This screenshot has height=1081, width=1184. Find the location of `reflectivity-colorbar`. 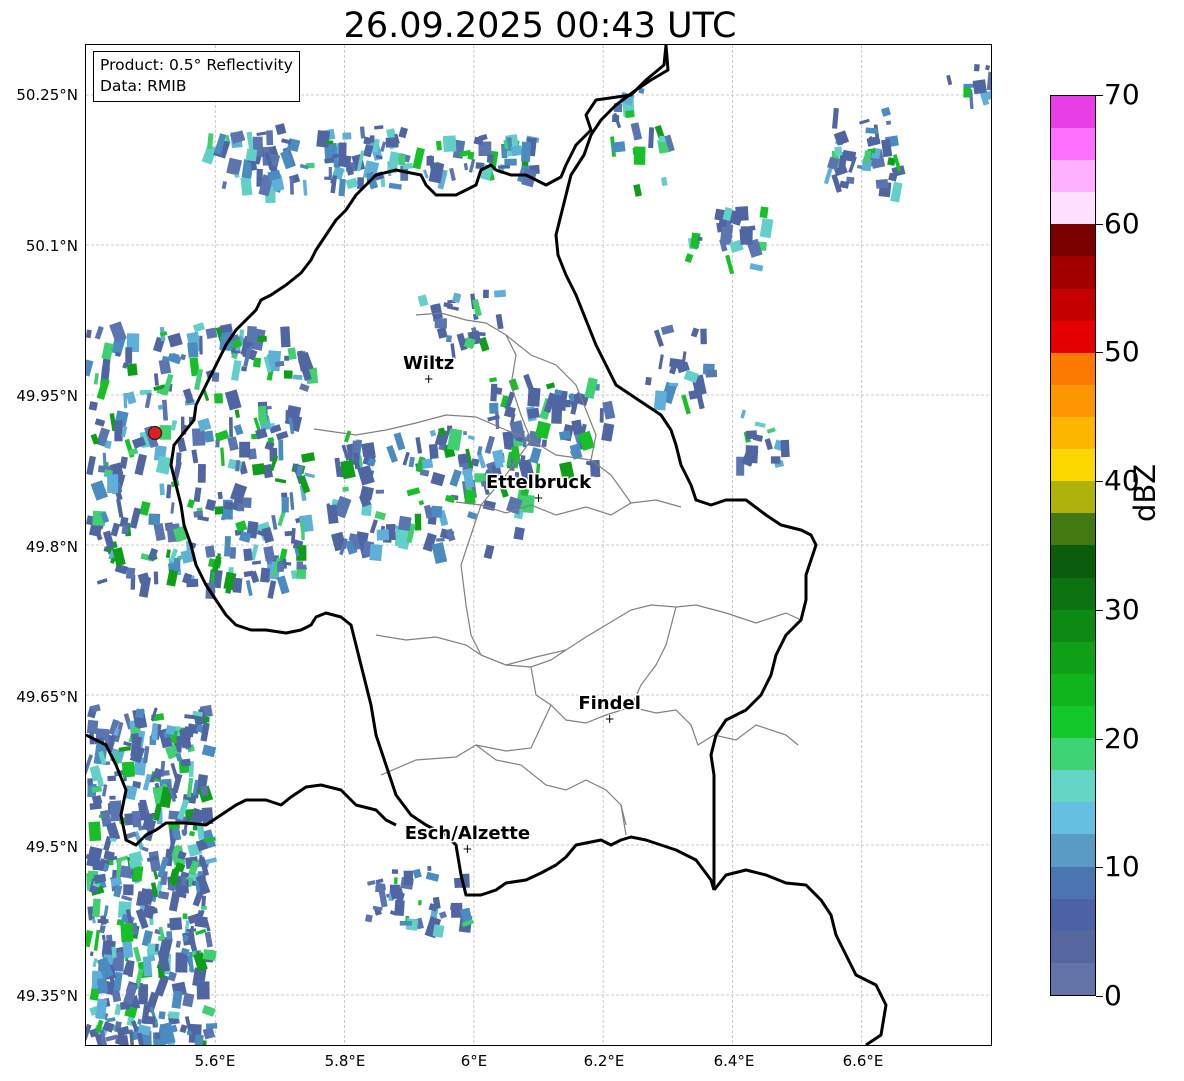

reflectivity-colorbar is located at coordinates (1073, 545).